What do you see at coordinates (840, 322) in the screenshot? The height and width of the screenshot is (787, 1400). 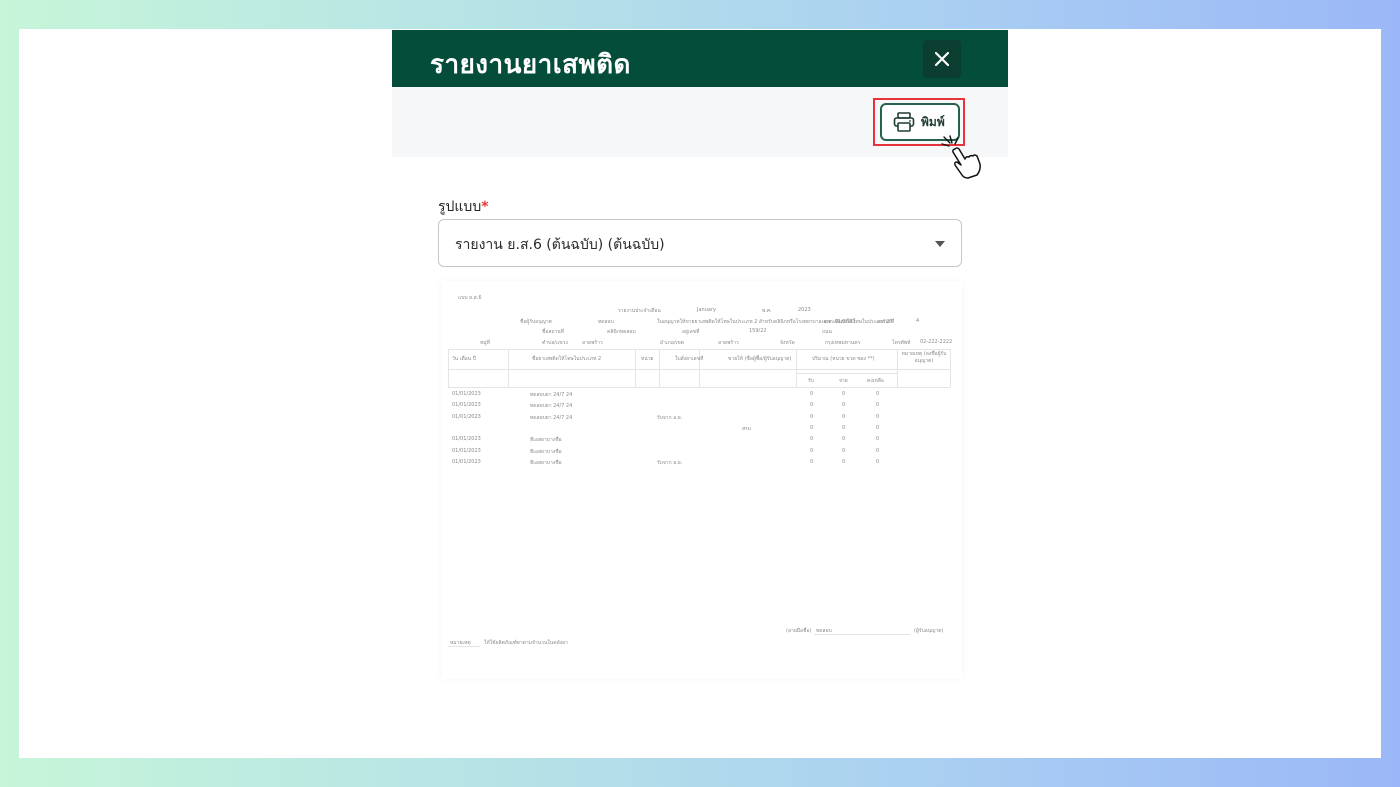 I see `license-number: ย.ส. 01/2563` at bounding box center [840, 322].